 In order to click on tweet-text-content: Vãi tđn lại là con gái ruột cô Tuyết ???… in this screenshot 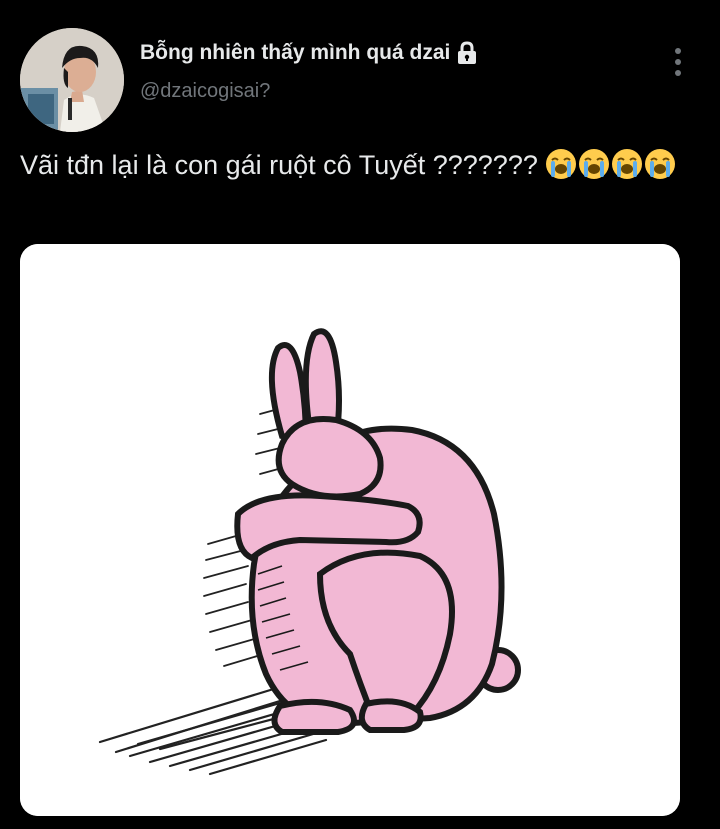, I will do `click(279, 165)`.